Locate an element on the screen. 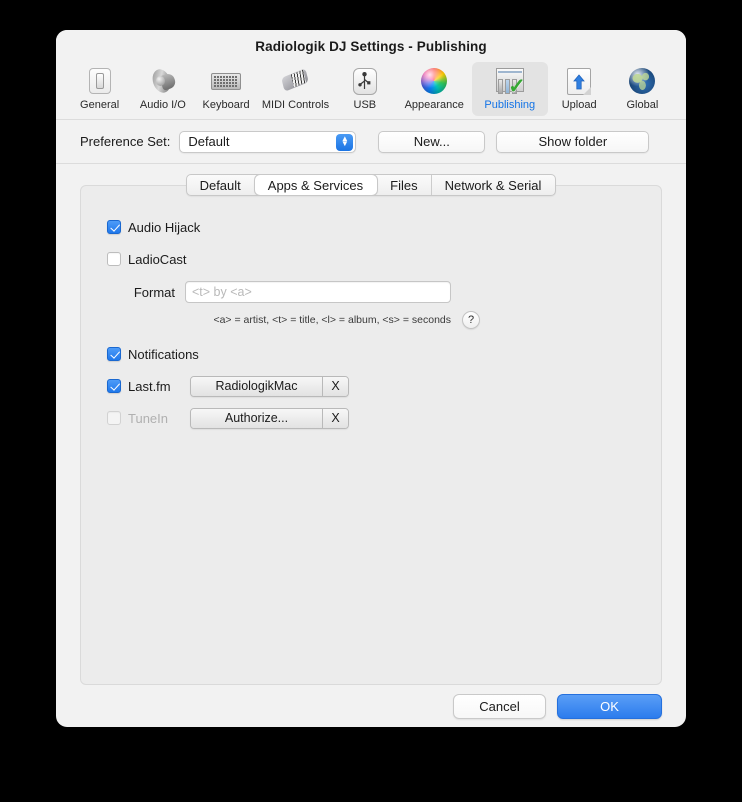  globe-icon is located at coordinates (642, 81).